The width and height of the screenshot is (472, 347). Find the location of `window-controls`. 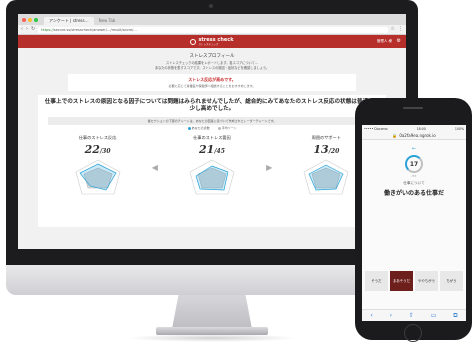

window-controls is located at coordinates (30, 19).